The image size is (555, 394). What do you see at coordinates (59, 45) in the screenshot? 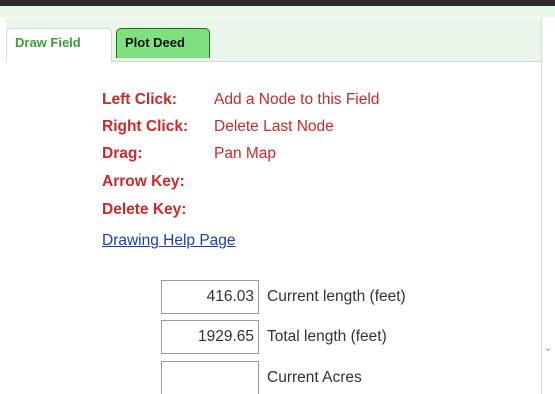
I see `tab-draw-field: Draw Field` at bounding box center [59, 45].